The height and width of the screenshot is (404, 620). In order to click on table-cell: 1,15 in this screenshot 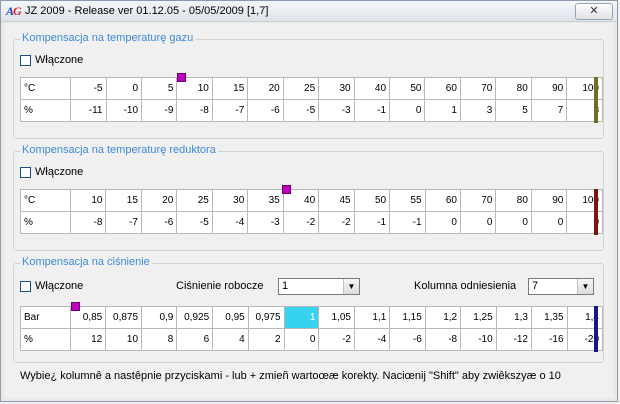, I will do `click(407, 317)`.